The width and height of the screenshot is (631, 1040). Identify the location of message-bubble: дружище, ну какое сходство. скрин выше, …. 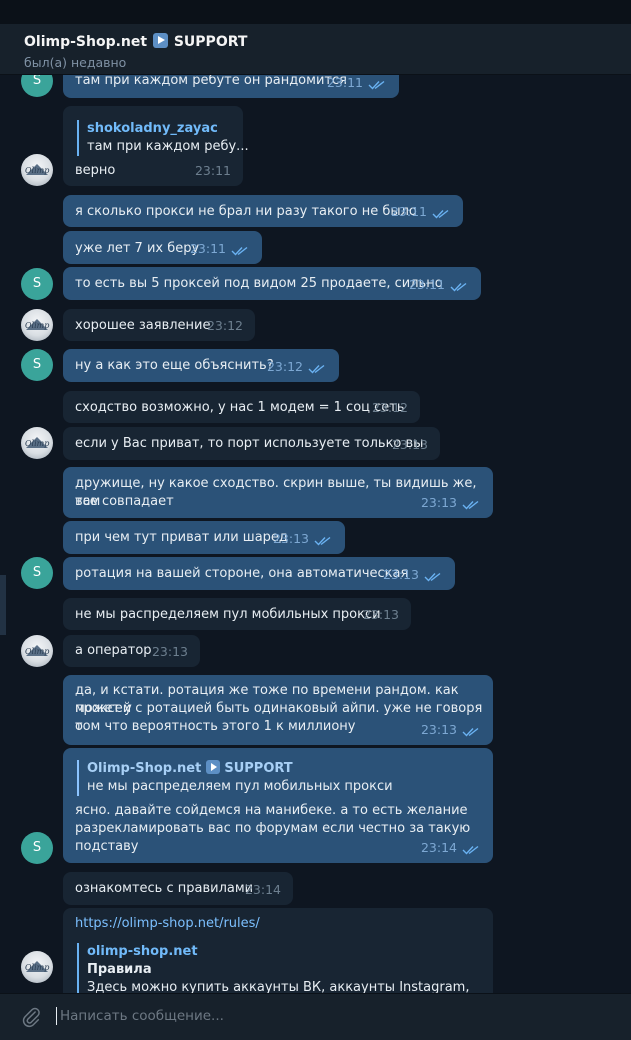
(278, 492).